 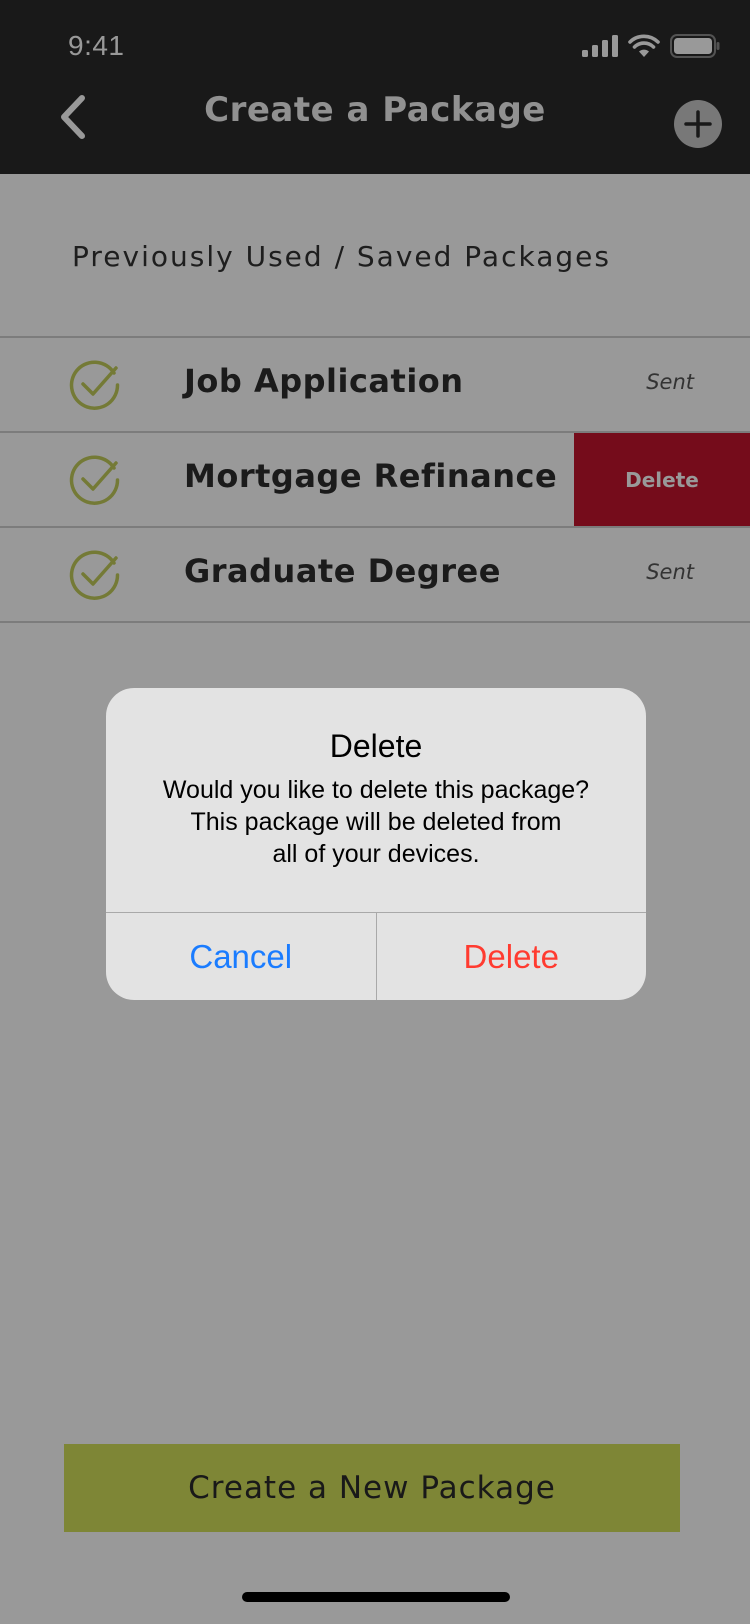 What do you see at coordinates (512, 956) in the screenshot?
I see `alert-delete-button: Delete` at bounding box center [512, 956].